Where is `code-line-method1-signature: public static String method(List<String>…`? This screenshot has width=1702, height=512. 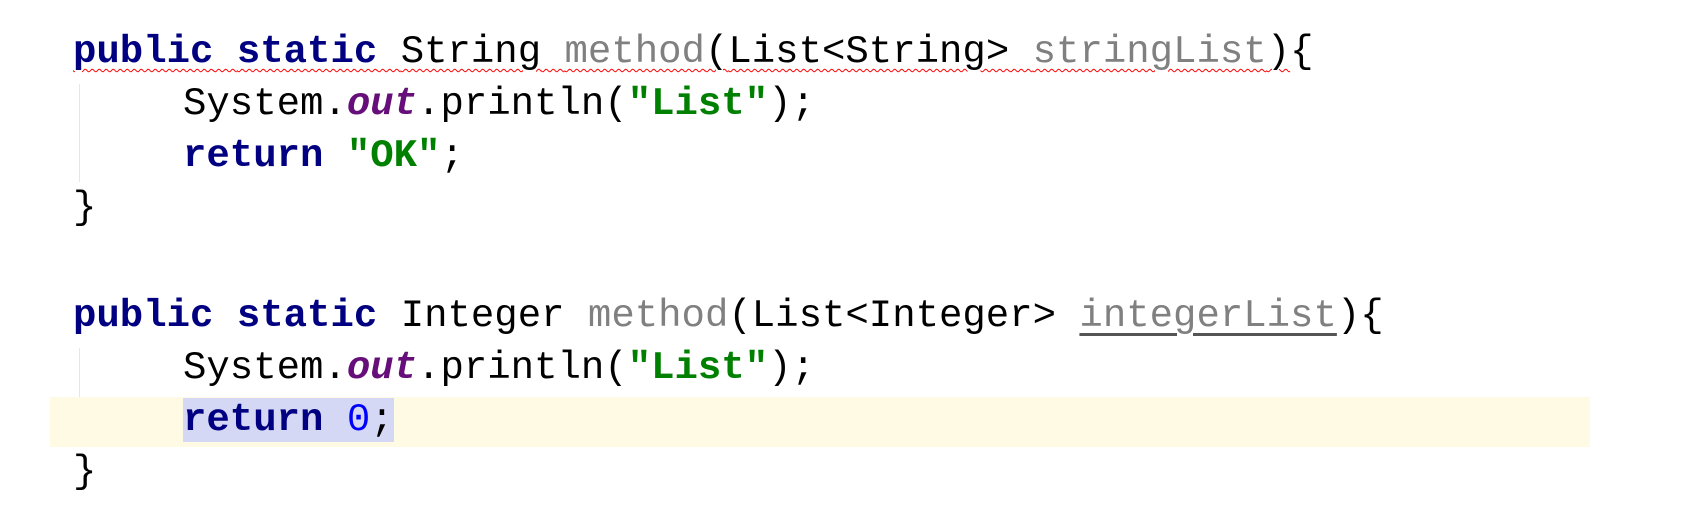
code-line-method1-signature: public static String method(List<String>… is located at coordinates (693, 52).